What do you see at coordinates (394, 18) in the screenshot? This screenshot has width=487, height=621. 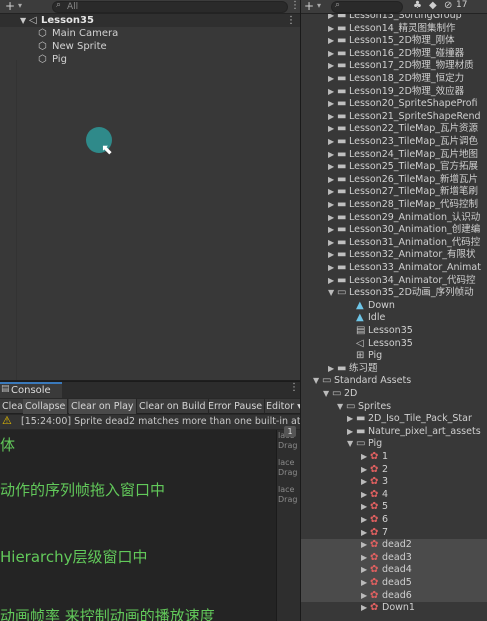 I see `project-tree-item: ▶ ▬ Lesson13_SortingGroup` at bounding box center [394, 18].